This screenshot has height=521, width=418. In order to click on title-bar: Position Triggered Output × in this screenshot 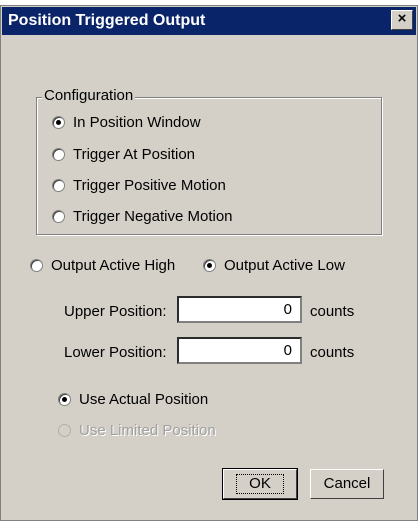, I will do `click(209, 21)`.